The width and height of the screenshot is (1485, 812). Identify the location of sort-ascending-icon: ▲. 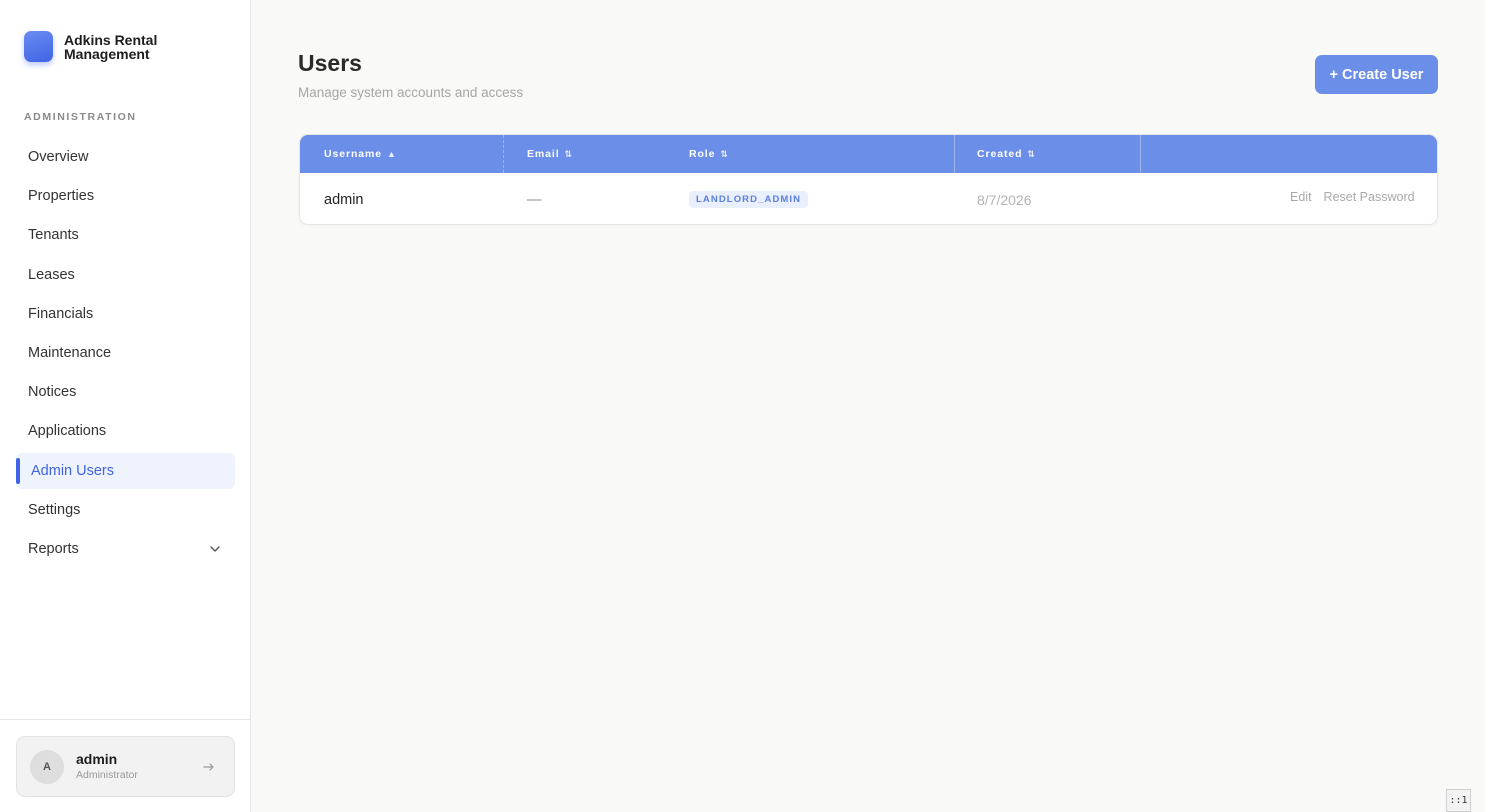
(391, 154).